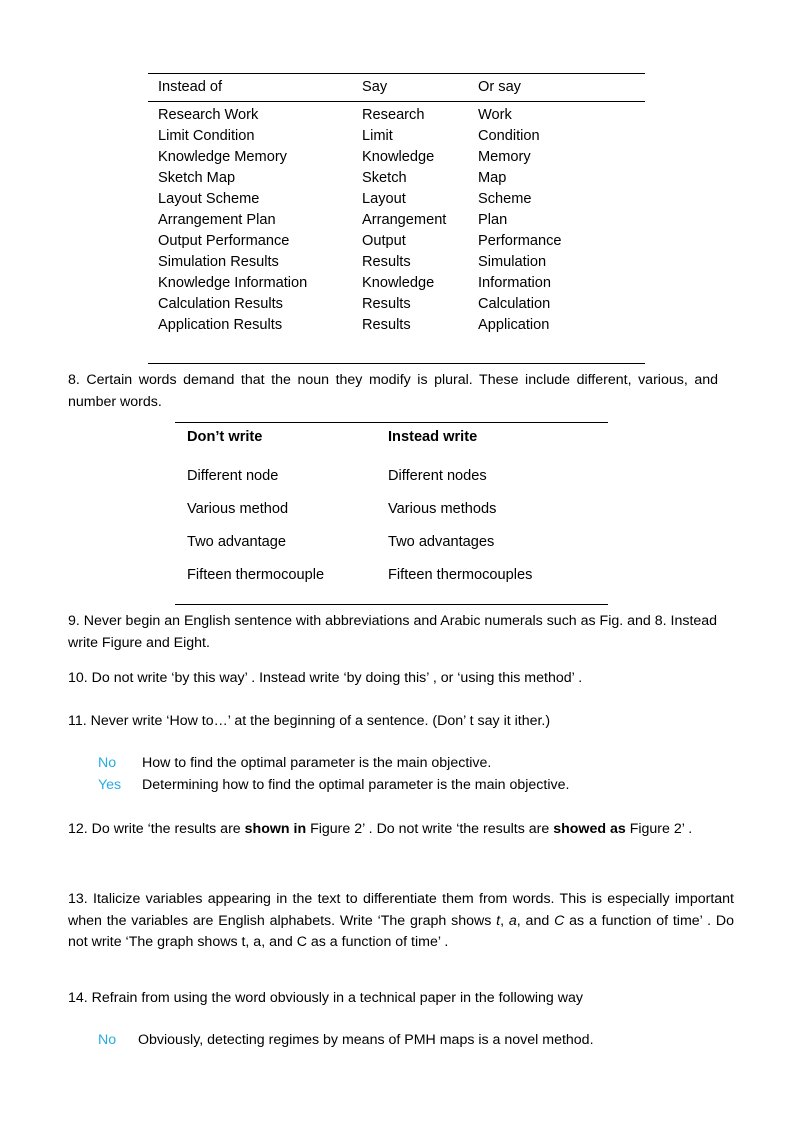 The image size is (793, 1123). I want to click on table-row: Arrangement Plan Arrangement Plan, so click(396, 220).